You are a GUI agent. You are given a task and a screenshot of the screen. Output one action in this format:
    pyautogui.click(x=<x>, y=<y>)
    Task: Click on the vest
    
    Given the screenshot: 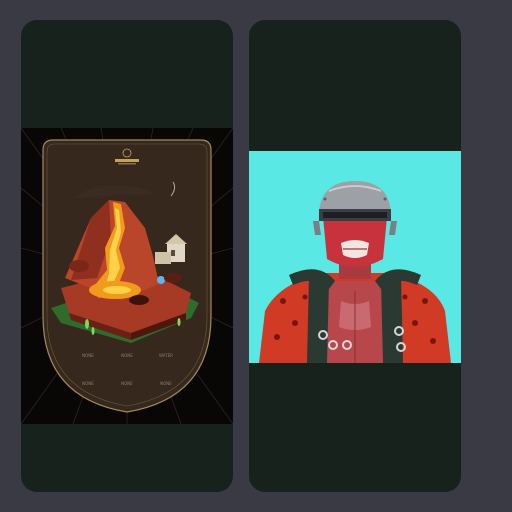 What is the action you would take?
    pyautogui.click(x=318, y=318)
    